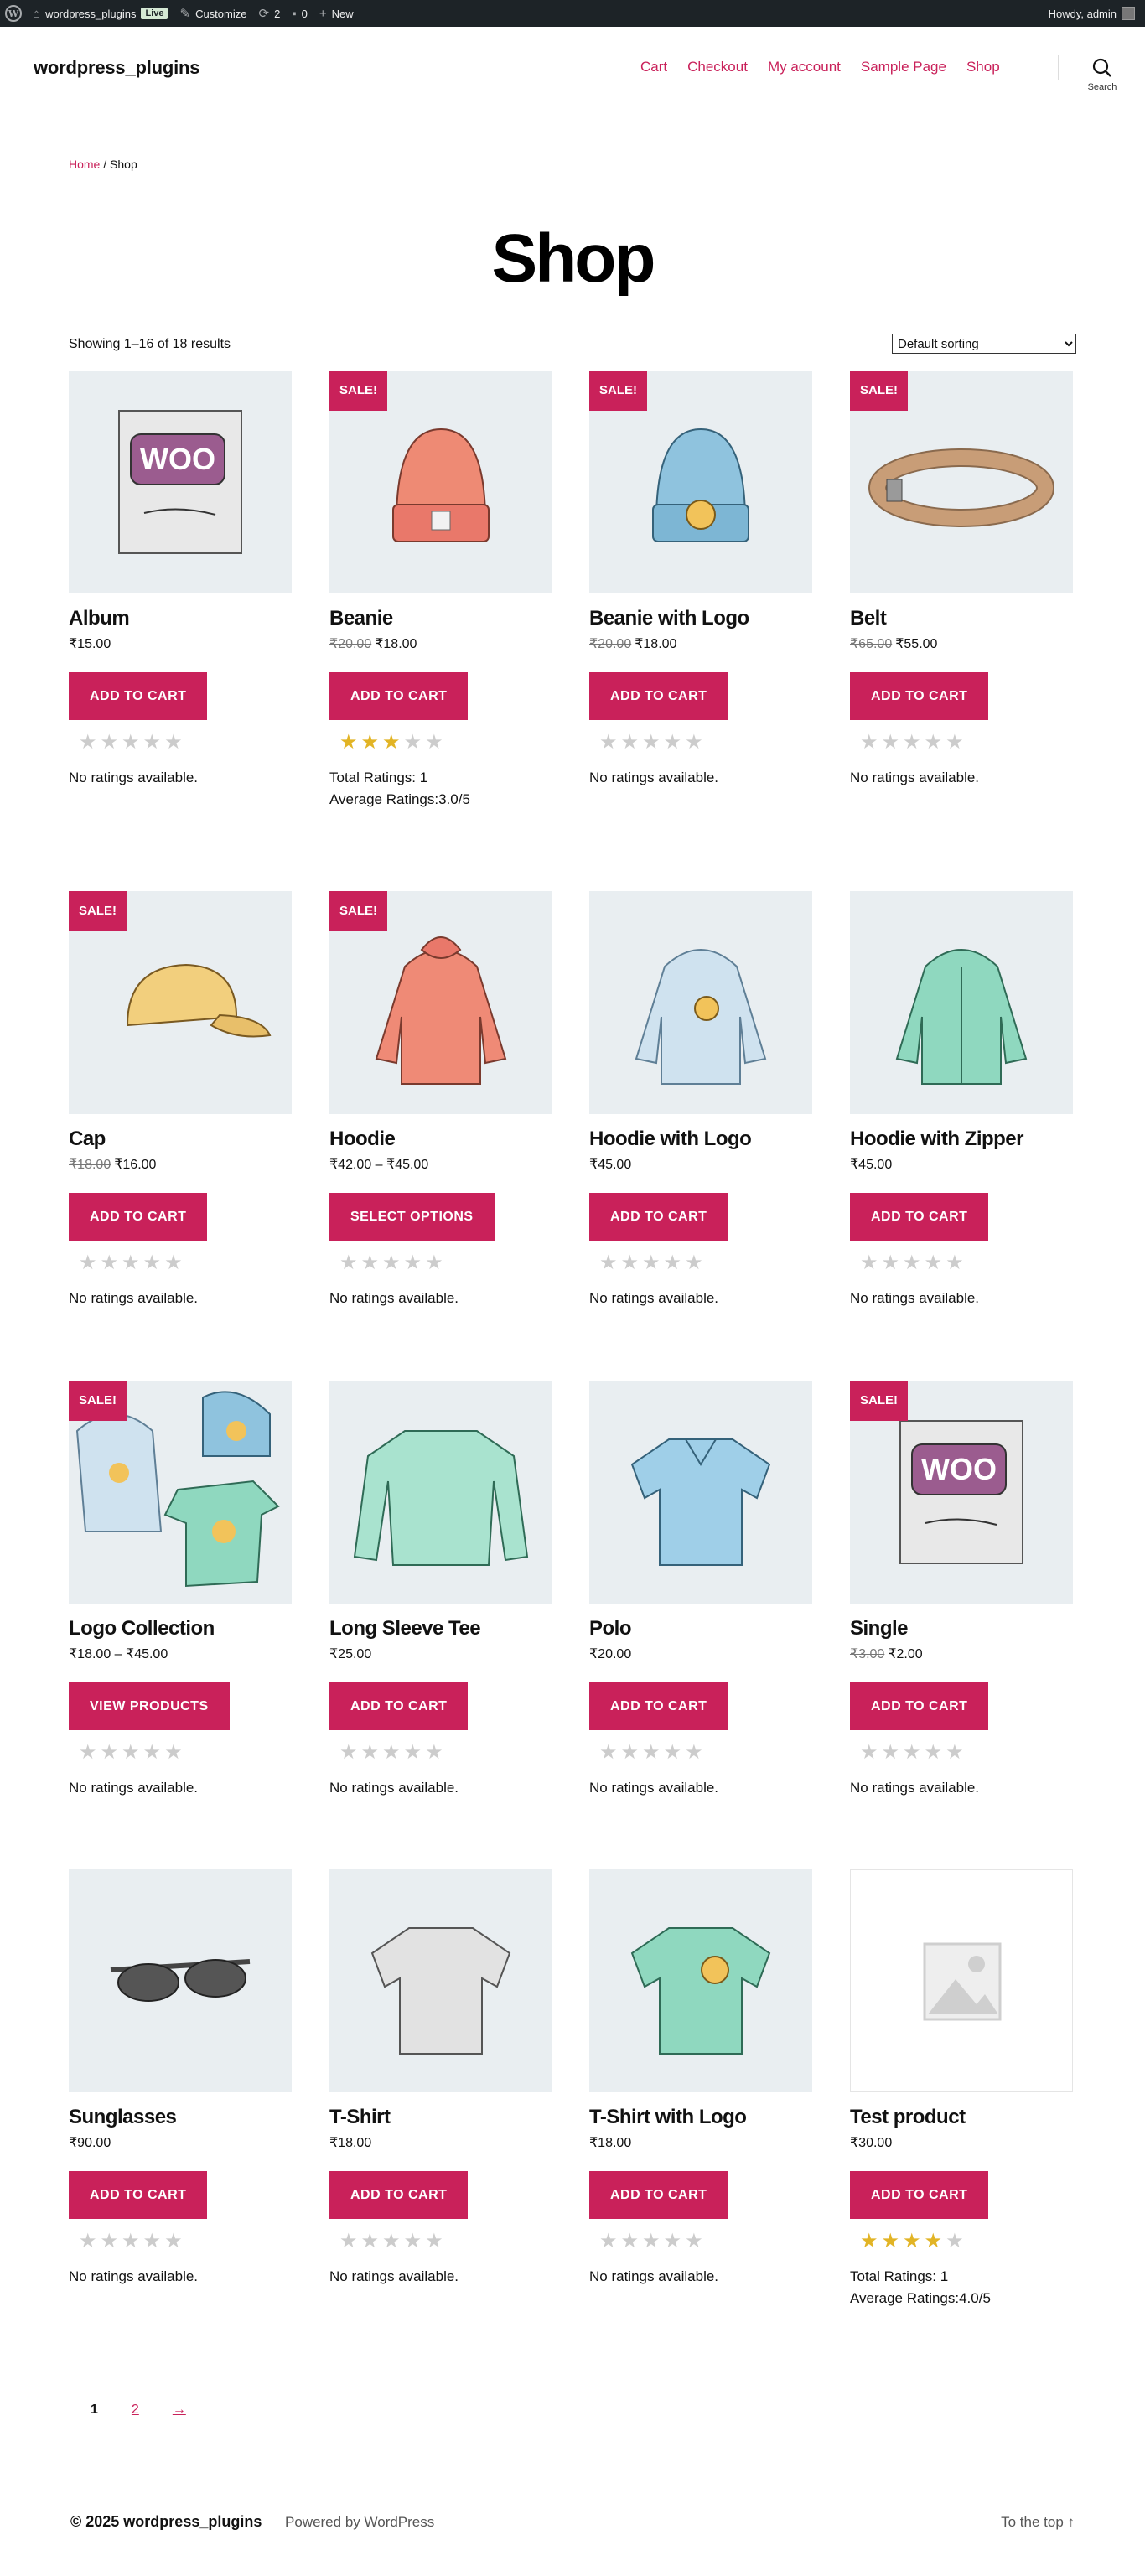 This screenshot has width=1145, height=2576. Describe the element at coordinates (299, 13) in the screenshot. I see `admin-comments: ▪ 0` at that location.